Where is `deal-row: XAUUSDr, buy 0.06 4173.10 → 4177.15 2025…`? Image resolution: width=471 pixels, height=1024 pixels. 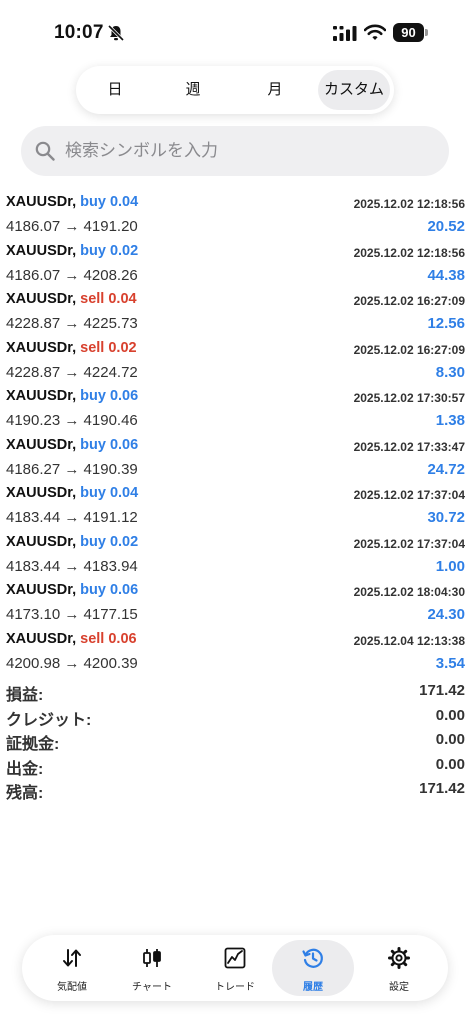 deal-row: XAUUSDr, buy 0.06 4173.10 → 4177.15 2025… is located at coordinates (235, 604).